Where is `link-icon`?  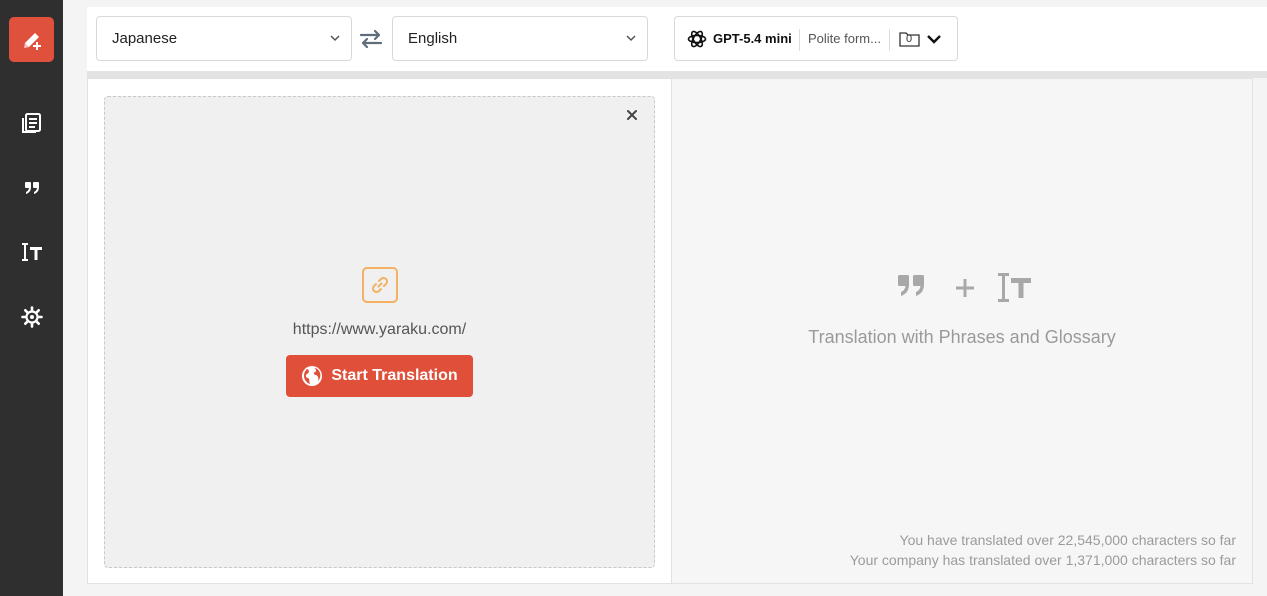 link-icon is located at coordinates (380, 285).